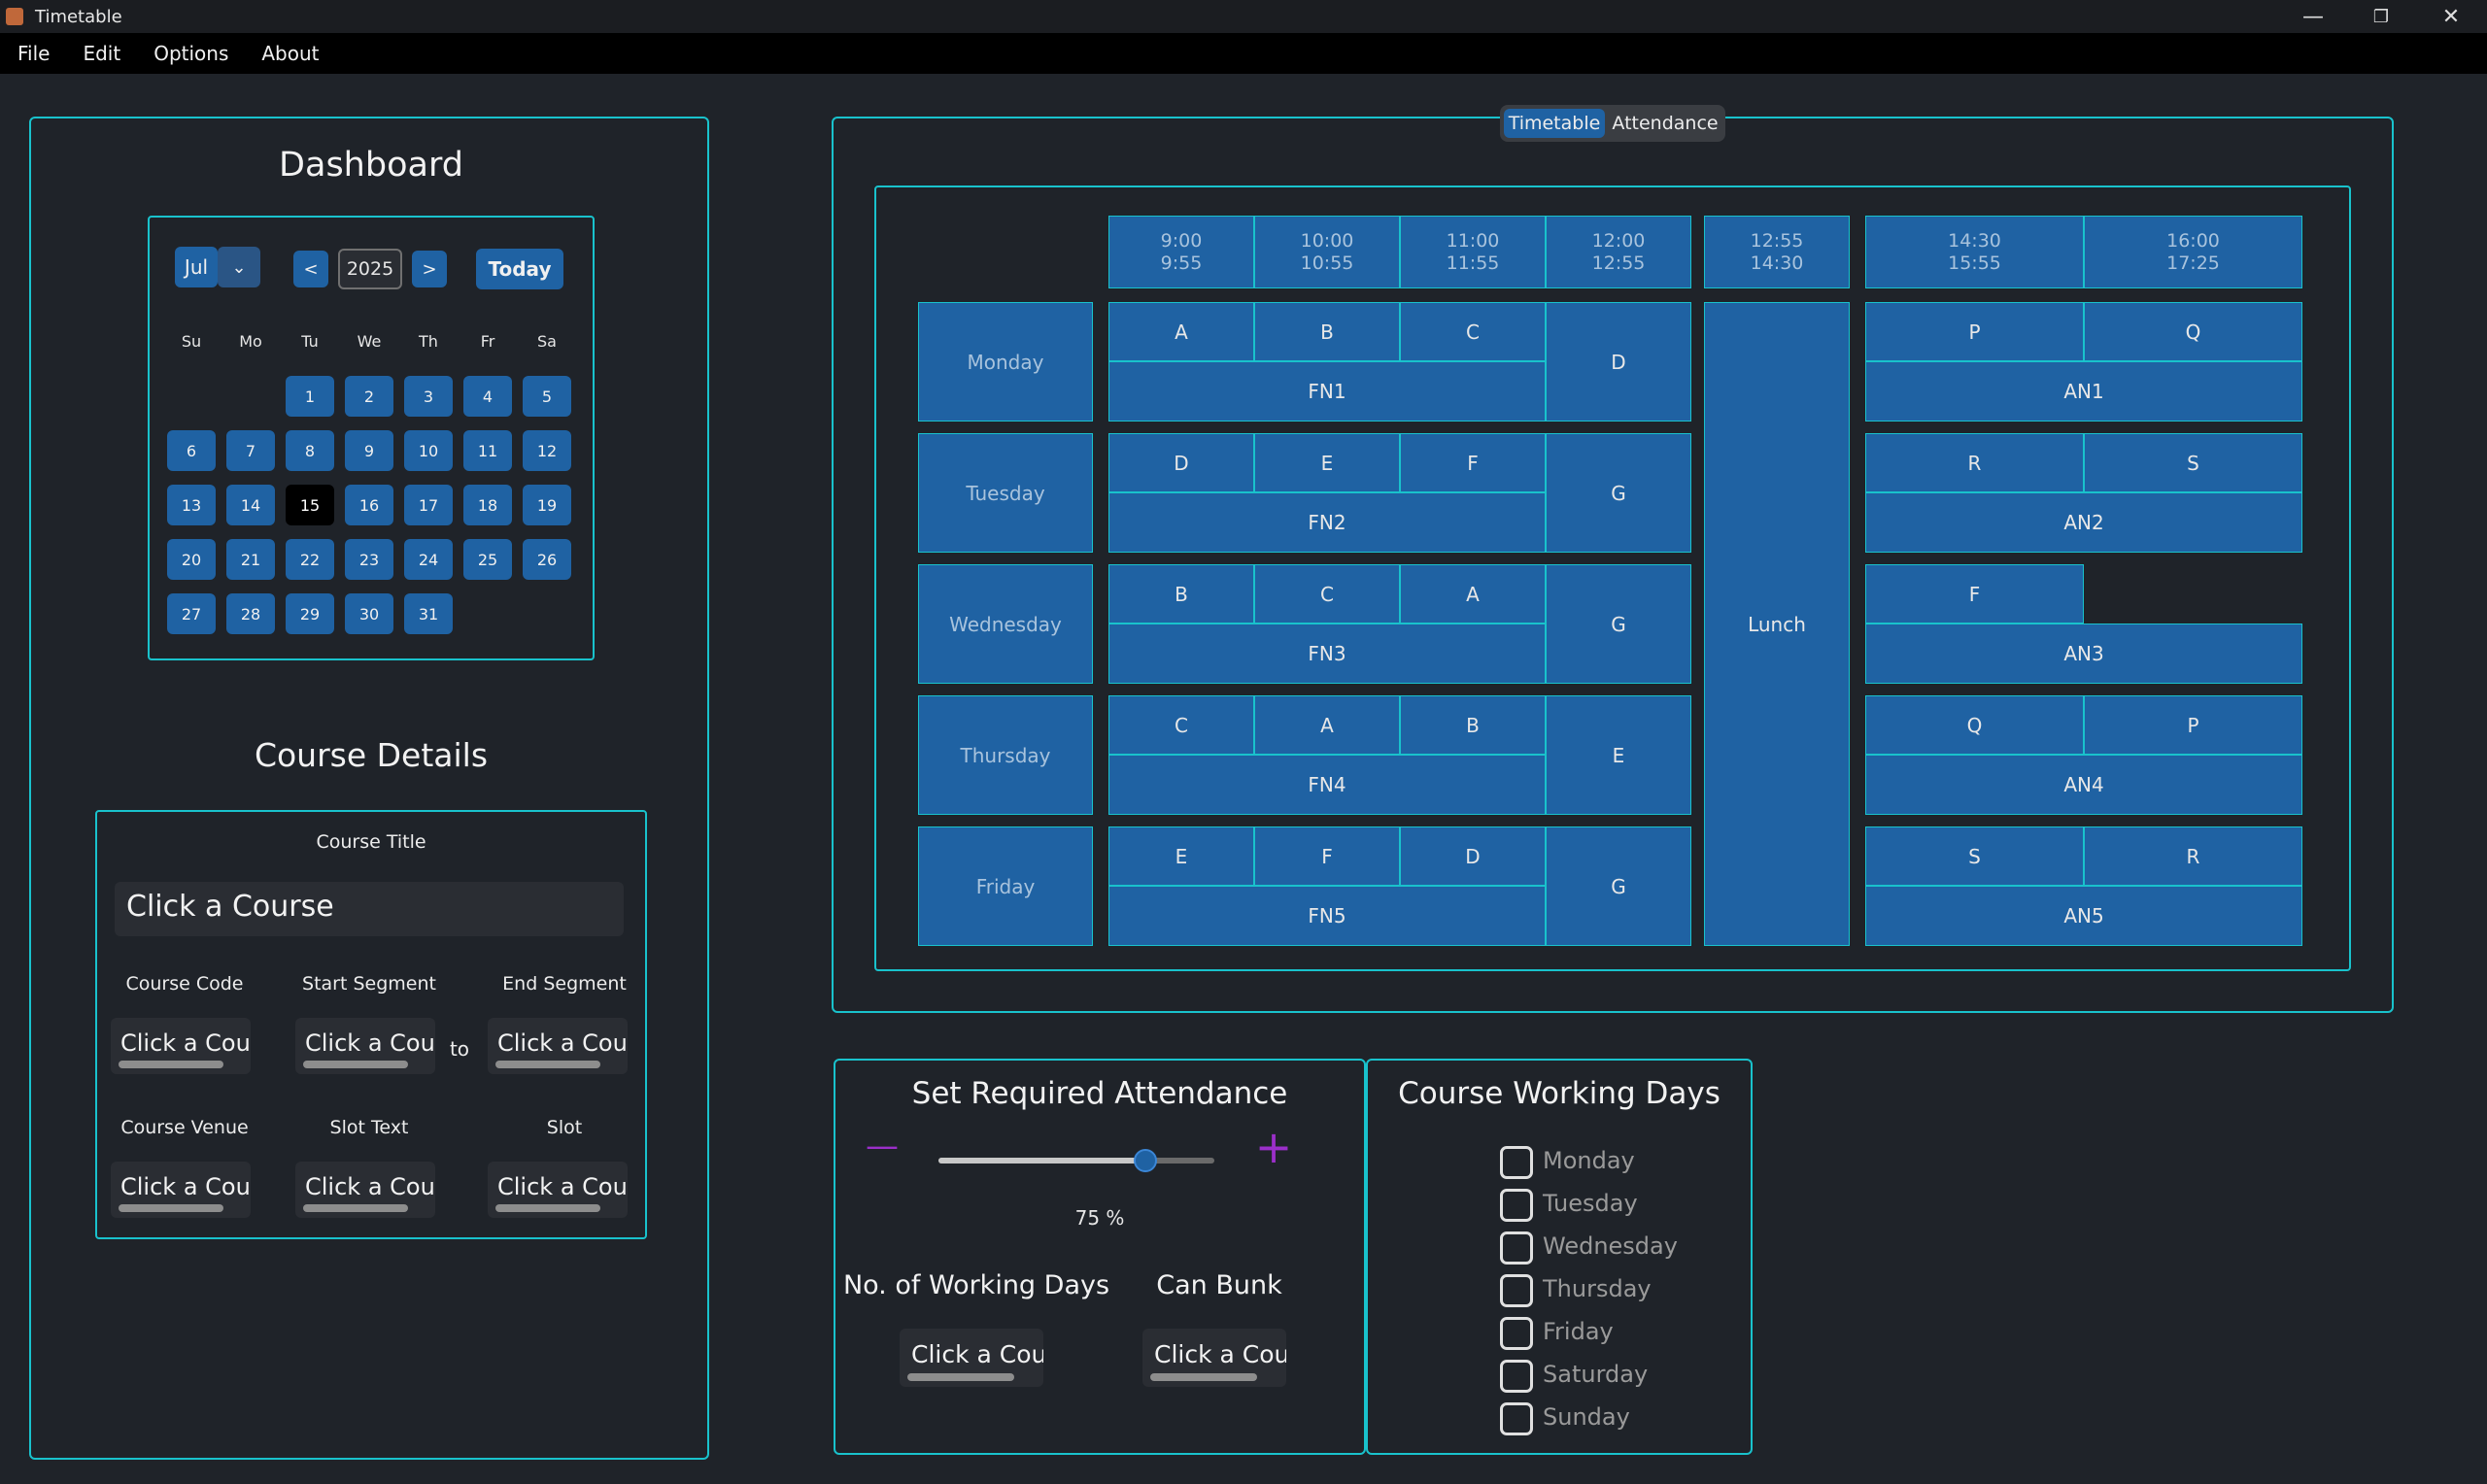  What do you see at coordinates (191, 559) in the screenshot?
I see `calendar-day: 20` at bounding box center [191, 559].